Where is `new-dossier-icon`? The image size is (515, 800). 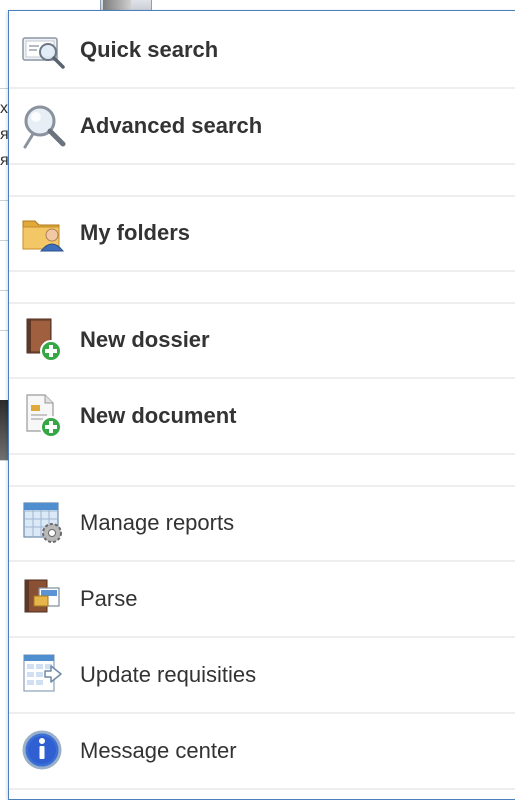
new-dossier-icon is located at coordinates (44, 340).